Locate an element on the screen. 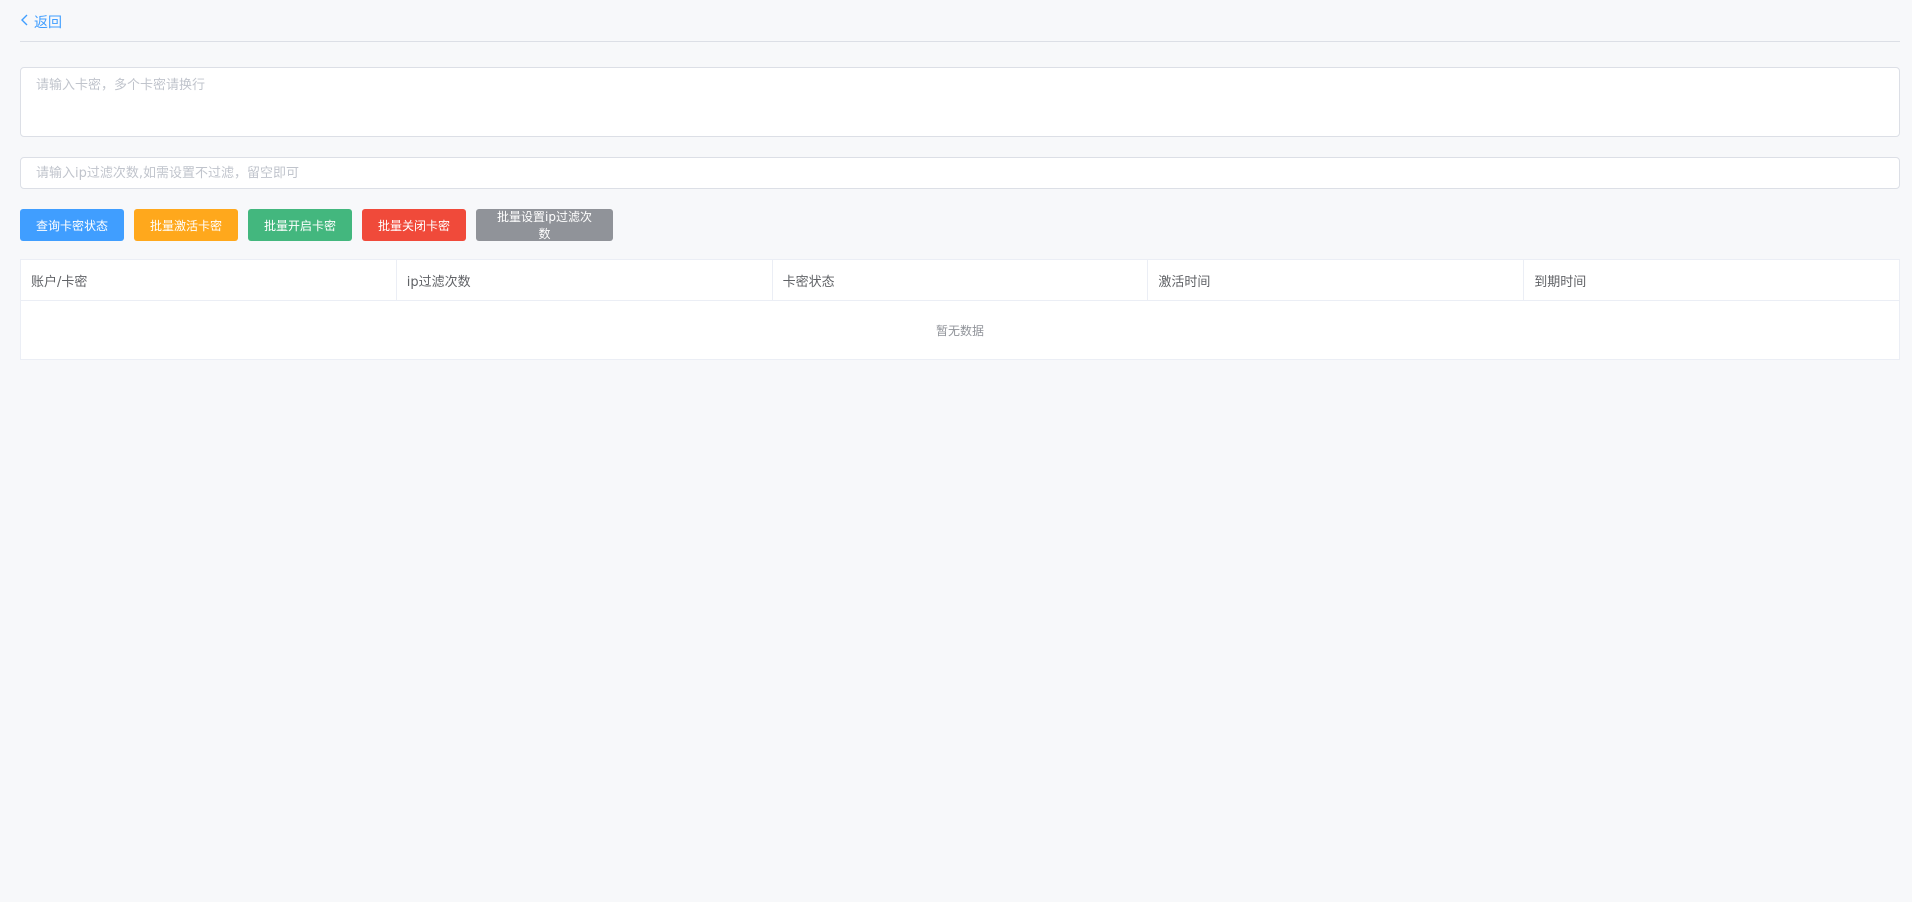 The height and width of the screenshot is (902, 1912). table-header: 账户/卡密 ip过滤次数 卡密状态 激活时间 到期时间 is located at coordinates (960, 280).